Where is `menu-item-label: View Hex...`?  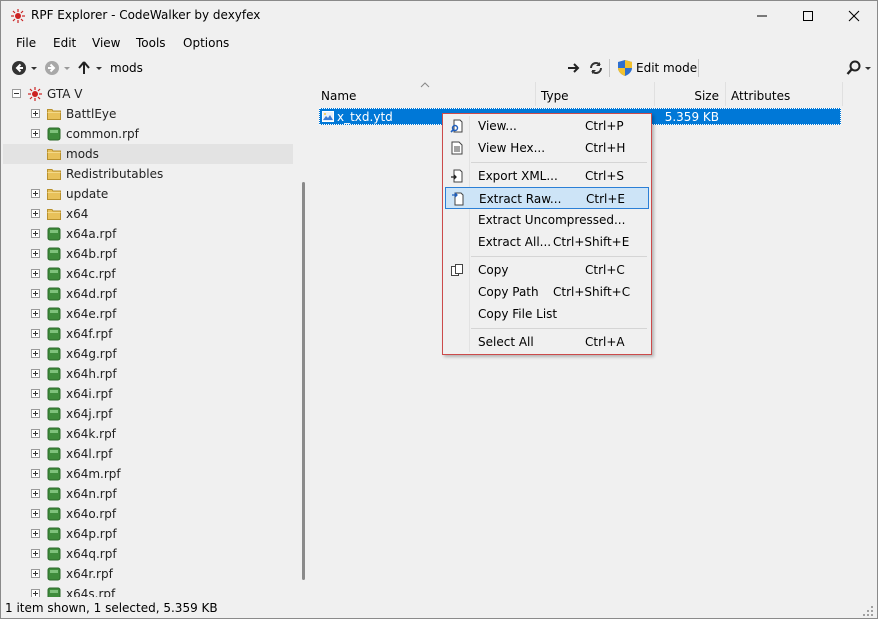 menu-item-label: View Hex... is located at coordinates (512, 148).